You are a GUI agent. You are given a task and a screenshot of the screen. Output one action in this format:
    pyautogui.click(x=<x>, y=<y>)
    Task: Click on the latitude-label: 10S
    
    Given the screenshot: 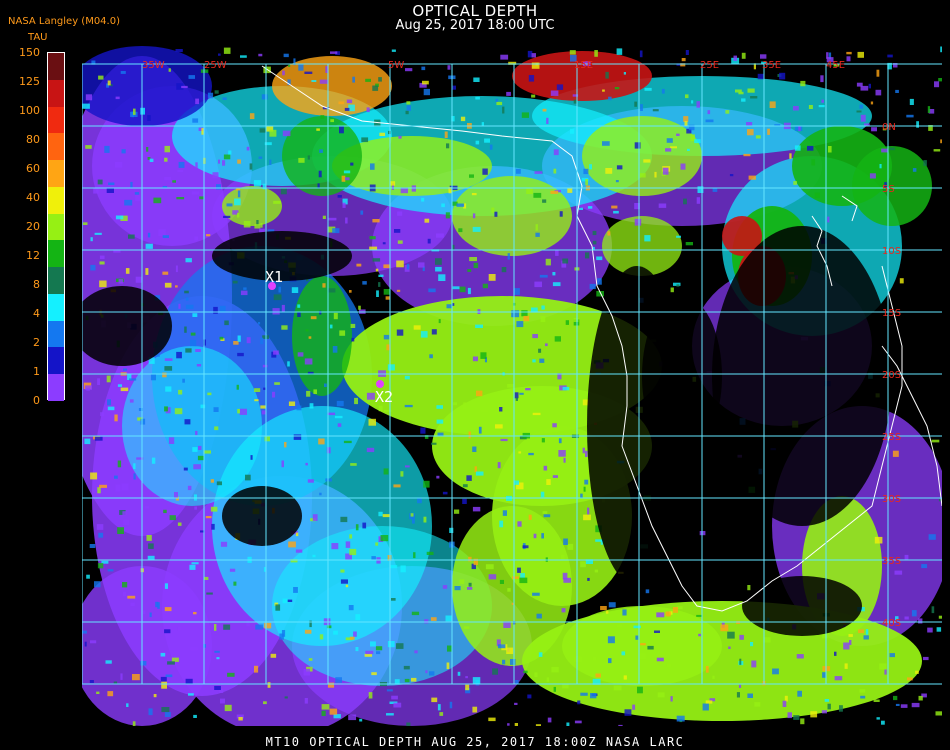 What is the action you would take?
    pyautogui.click(x=891, y=251)
    